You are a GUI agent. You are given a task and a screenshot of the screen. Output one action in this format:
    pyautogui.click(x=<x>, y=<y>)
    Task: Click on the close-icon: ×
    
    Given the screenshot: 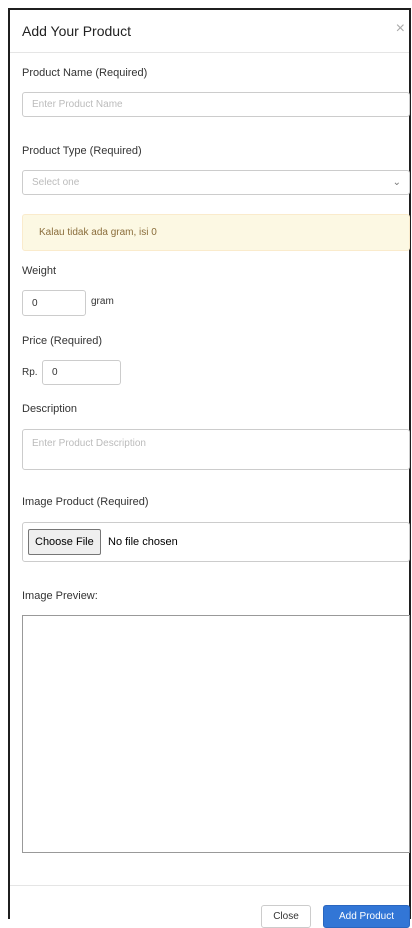 What is the action you would take?
    pyautogui.click(x=400, y=29)
    